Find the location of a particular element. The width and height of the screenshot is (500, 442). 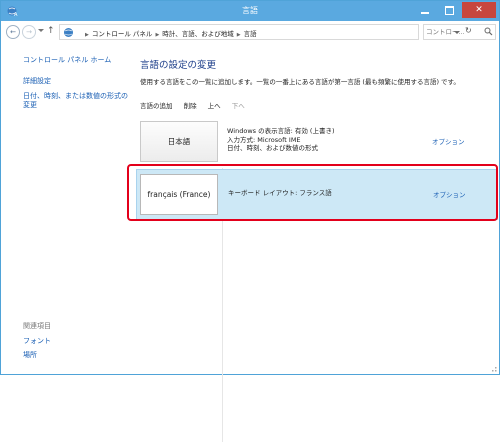

arrow-right-icon: → is located at coordinates (29, 32).